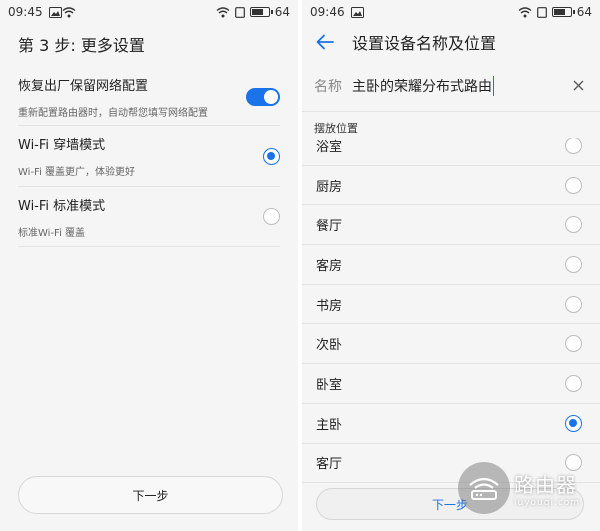 The image size is (600, 531). I want to click on watermark-subtext: luyouqi.com, so click(547, 502).